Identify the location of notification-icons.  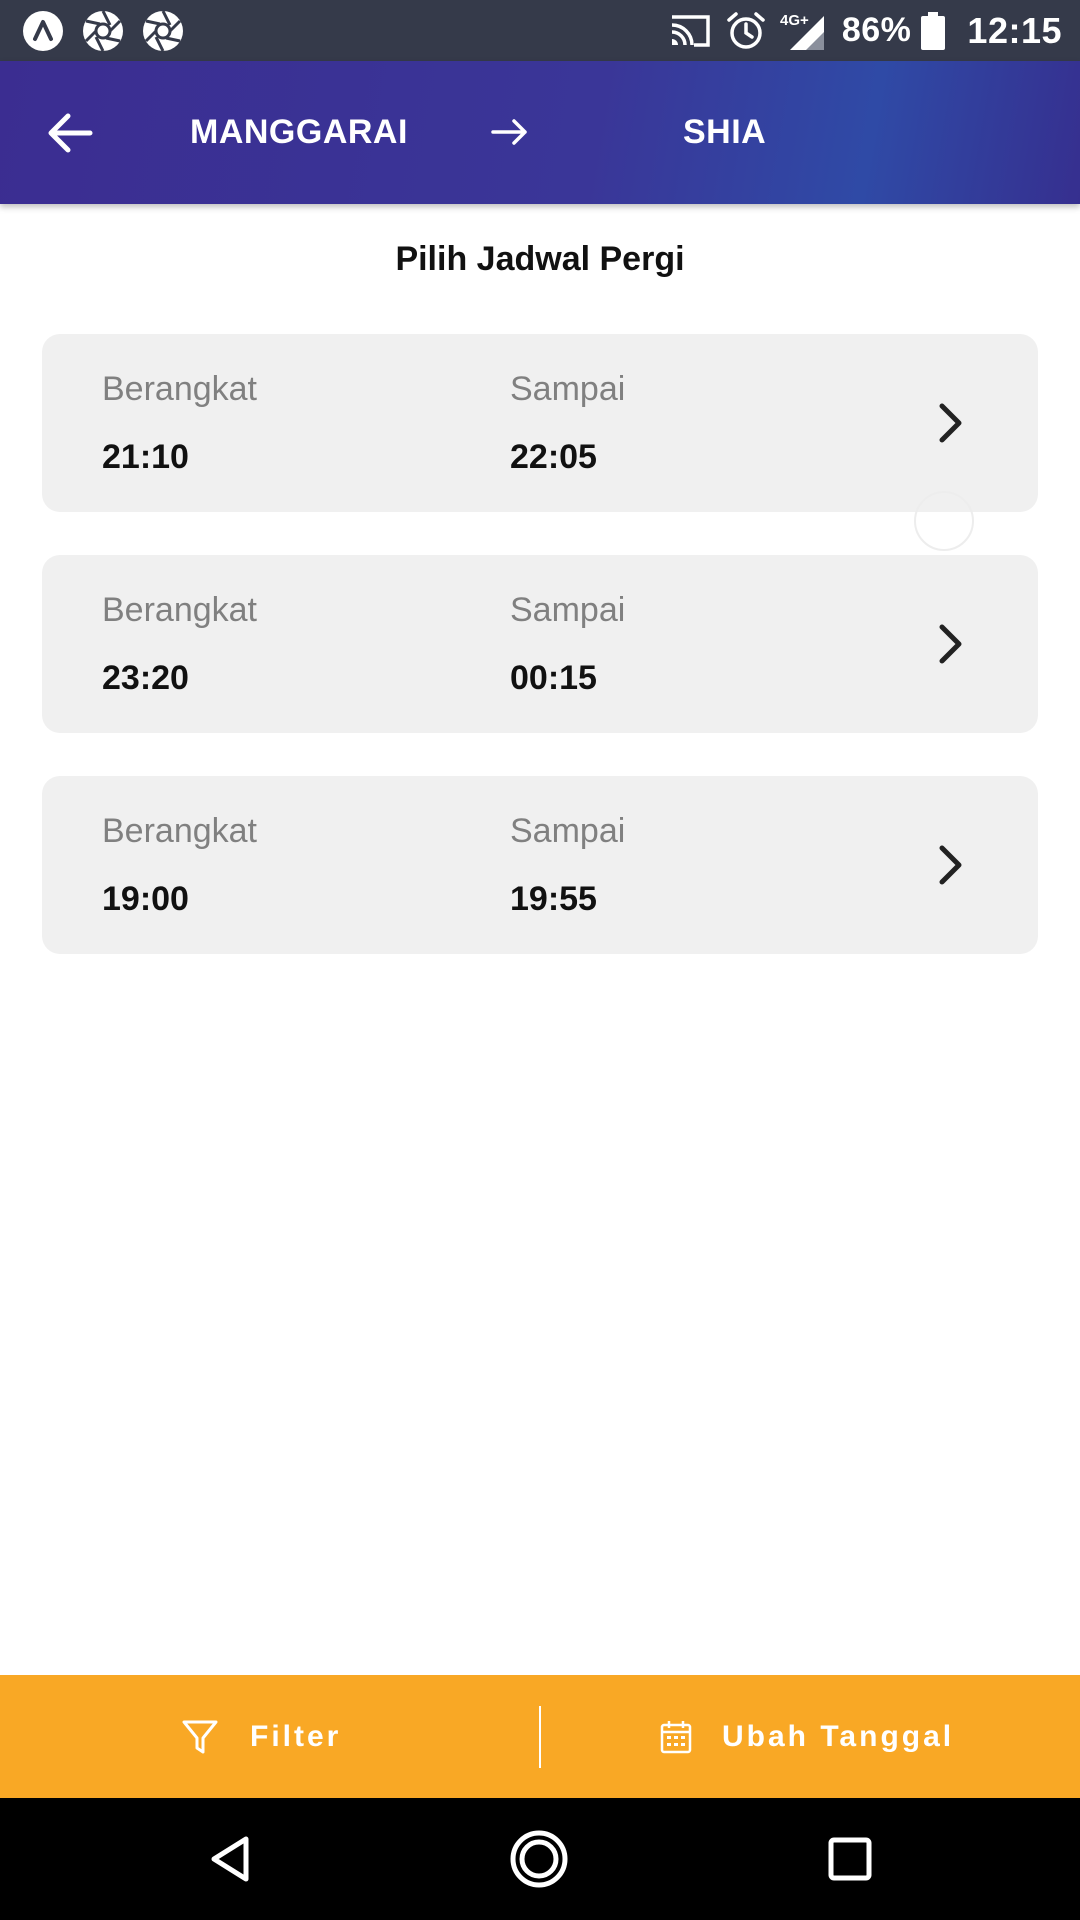
(103, 31).